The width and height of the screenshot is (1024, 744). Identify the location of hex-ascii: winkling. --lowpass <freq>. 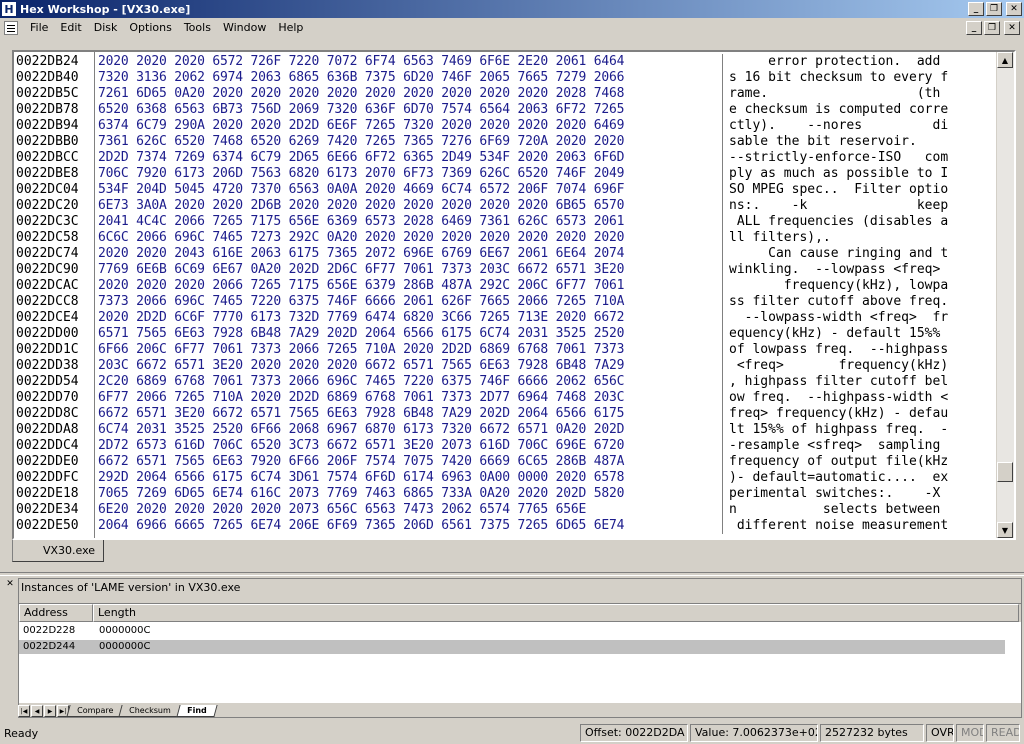
(852, 270).